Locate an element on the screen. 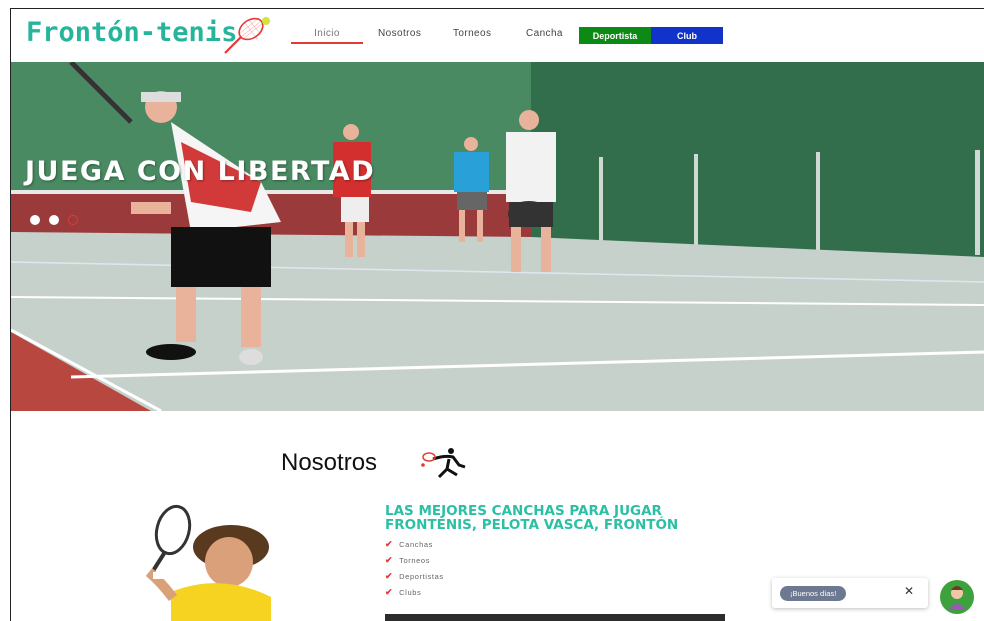 Image resolution: width=984 pixels, height=621 pixels. chat-popup: ¡Buenos días! ✕ is located at coordinates (850, 593).